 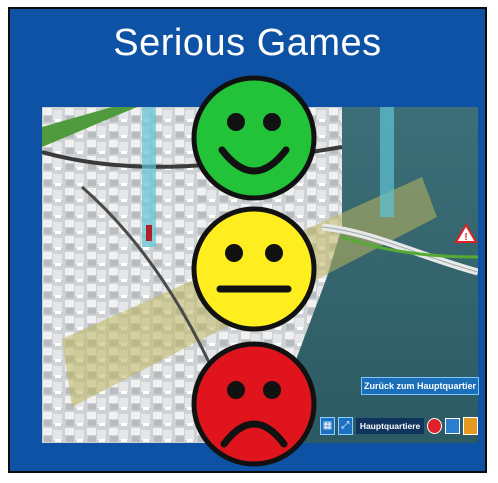 What do you see at coordinates (453, 426) in the screenshot?
I see `vehicle-icon` at bounding box center [453, 426].